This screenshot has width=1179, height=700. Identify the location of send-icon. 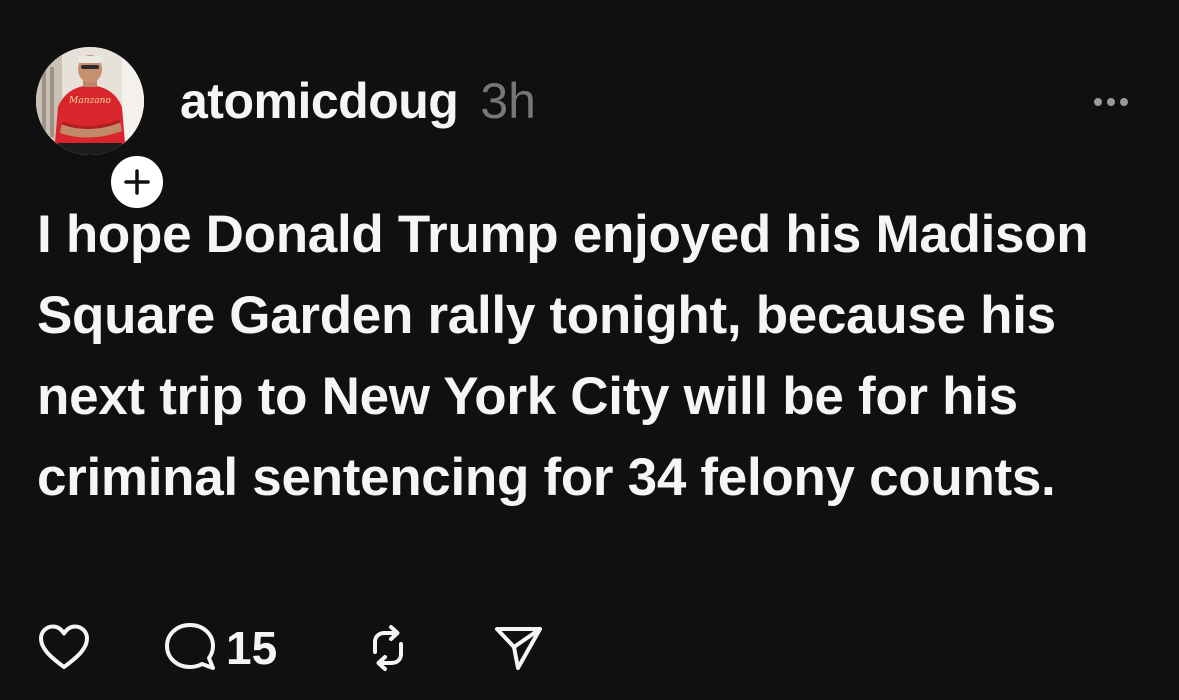
(518, 648).